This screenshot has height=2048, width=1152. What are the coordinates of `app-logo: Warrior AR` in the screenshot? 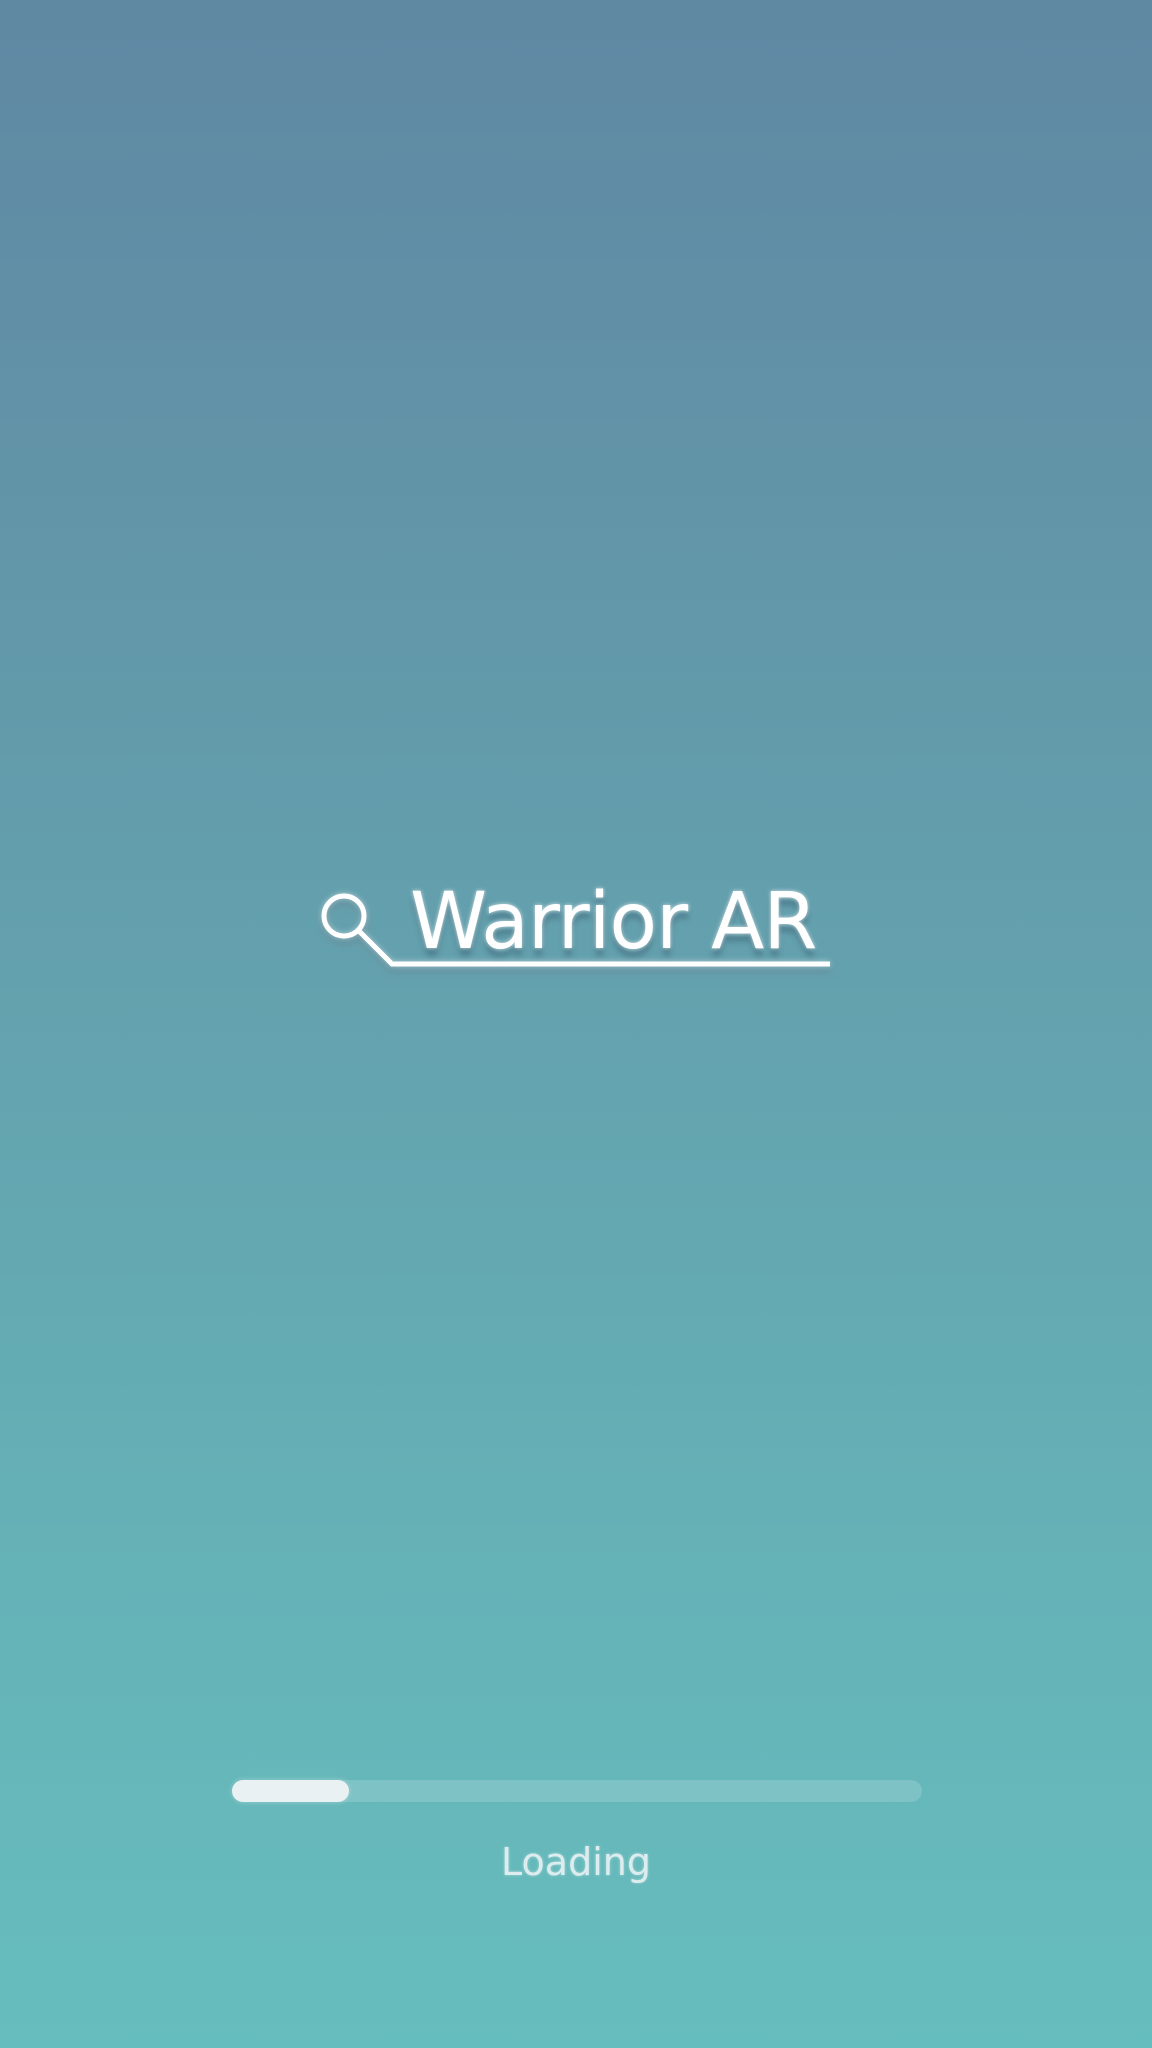 It's located at (576, 926).